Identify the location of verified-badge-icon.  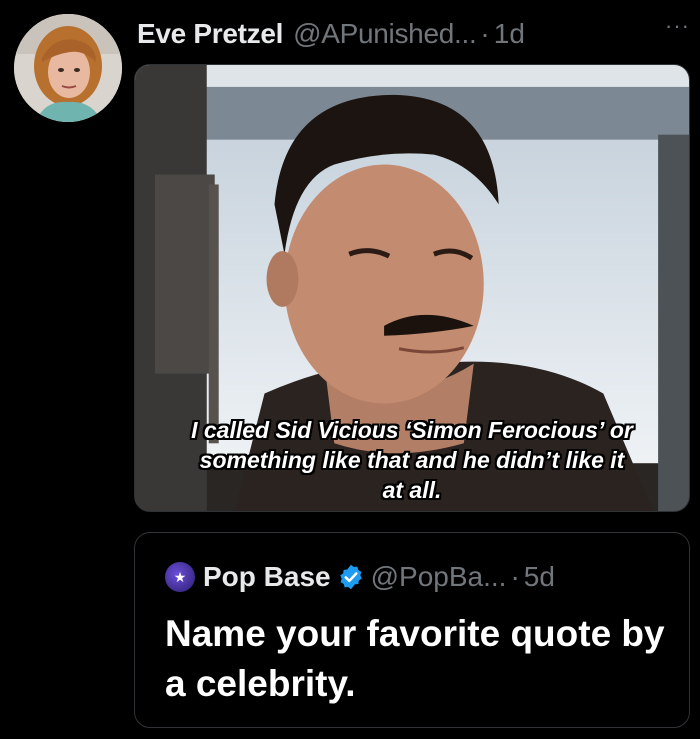
(350, 577).